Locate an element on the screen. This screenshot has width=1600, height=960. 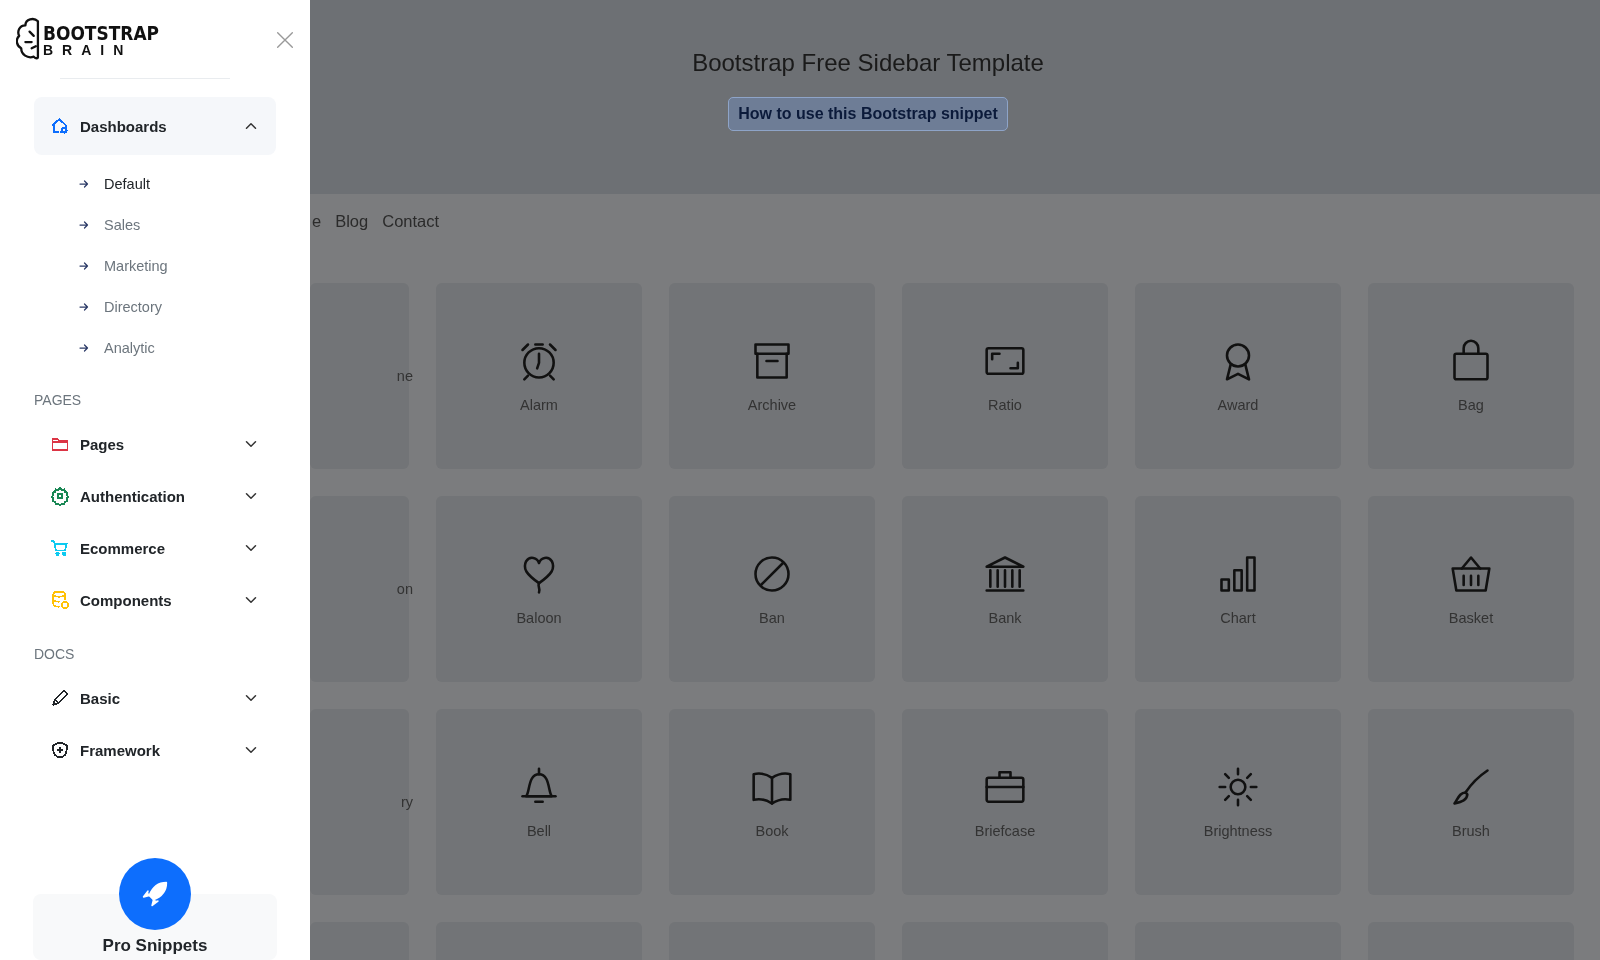
section-heading: PAGES is located at coordinates (58, 400).